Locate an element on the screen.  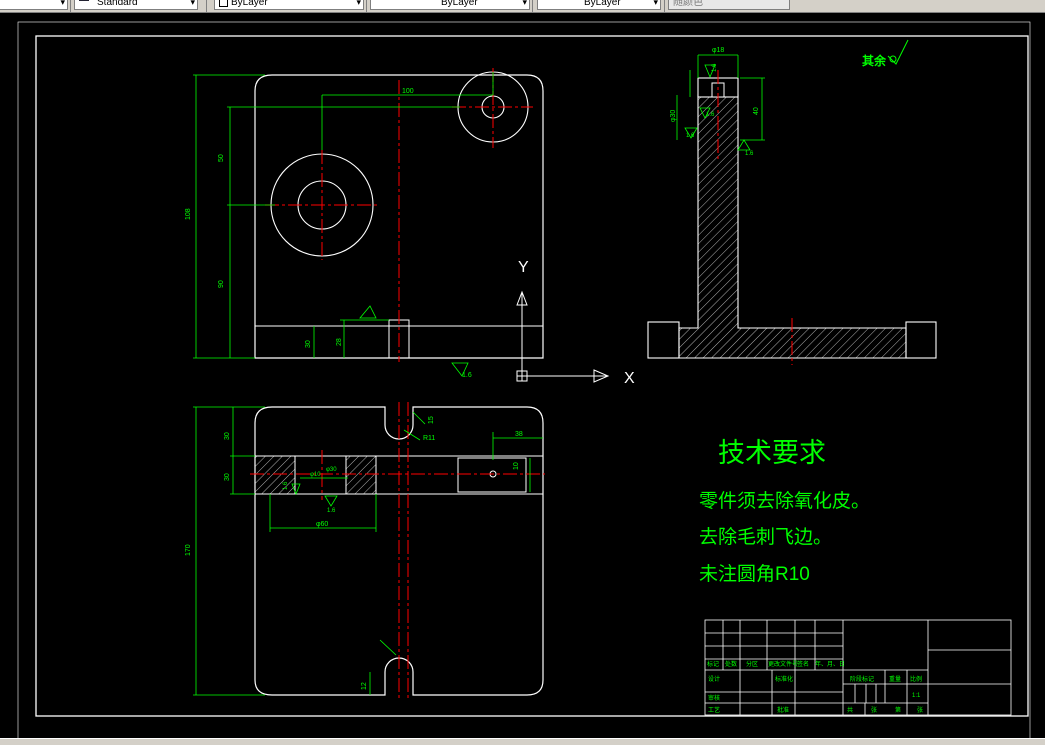
dim-28: 28 is located at coordinates (339, 342).